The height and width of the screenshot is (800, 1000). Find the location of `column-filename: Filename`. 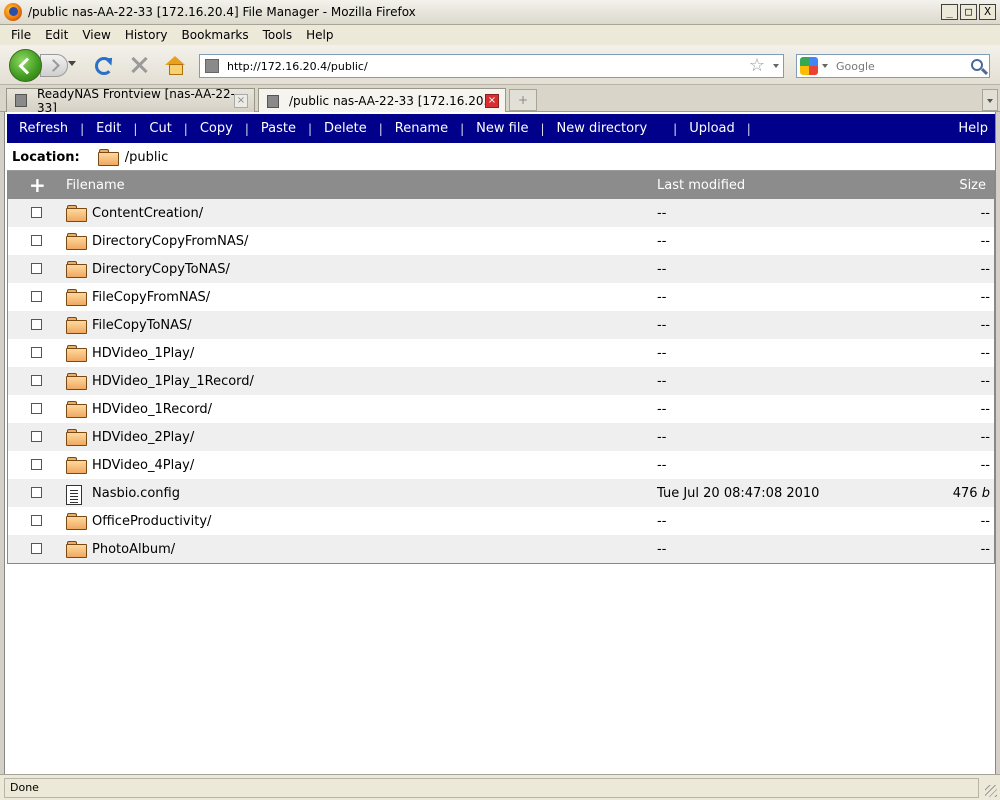

column-filename: Filename is located at coordinates (95, 185).